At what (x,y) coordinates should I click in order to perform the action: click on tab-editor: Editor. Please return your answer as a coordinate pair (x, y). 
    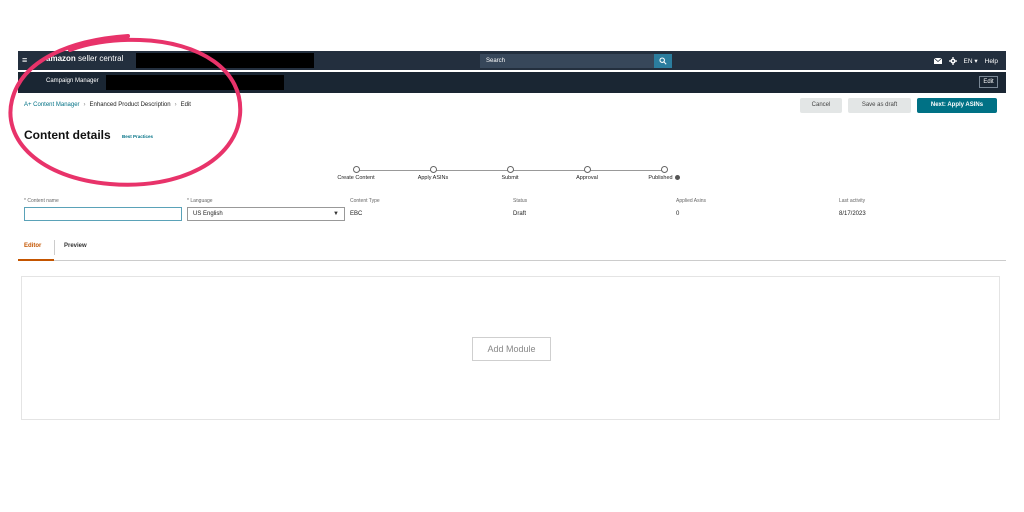
    Looking at the image, I should click on (32, 246).